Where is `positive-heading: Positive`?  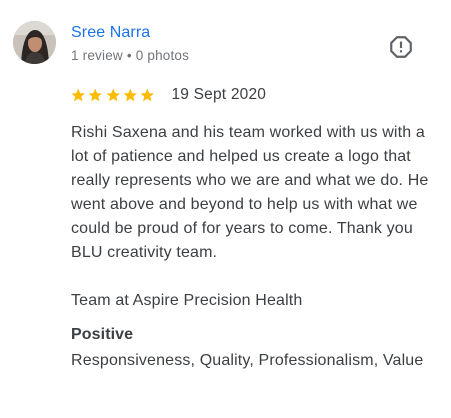
positive-heading: Positive is located at coordinates (102, 334).